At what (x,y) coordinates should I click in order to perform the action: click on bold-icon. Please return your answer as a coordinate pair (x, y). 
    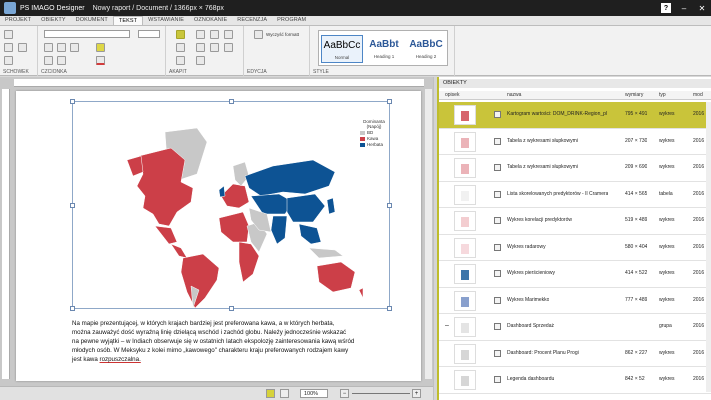
    Looking at the image, I should click on (48, 47).